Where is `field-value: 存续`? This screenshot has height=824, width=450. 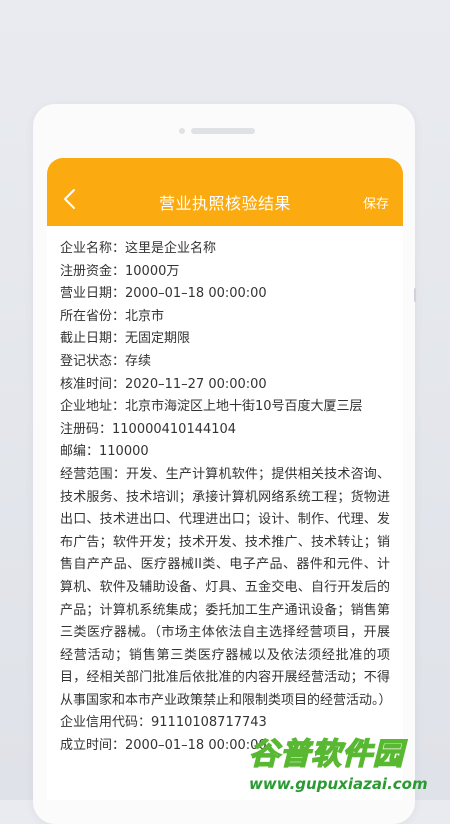
field-value: 存续 is located at coordinates (138, 361).